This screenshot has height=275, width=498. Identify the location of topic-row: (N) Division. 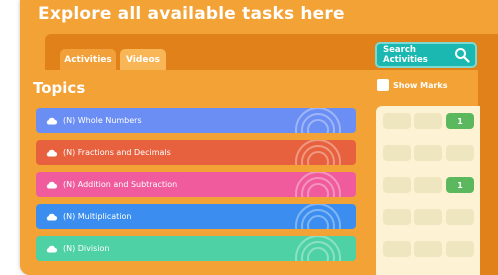
(196, 248).